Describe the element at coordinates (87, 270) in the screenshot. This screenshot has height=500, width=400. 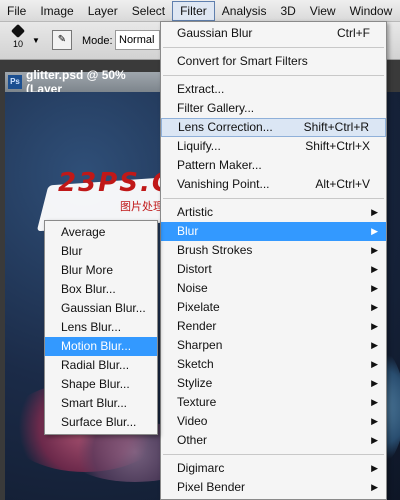
I see `menu-item-label: Blur More` at that location.